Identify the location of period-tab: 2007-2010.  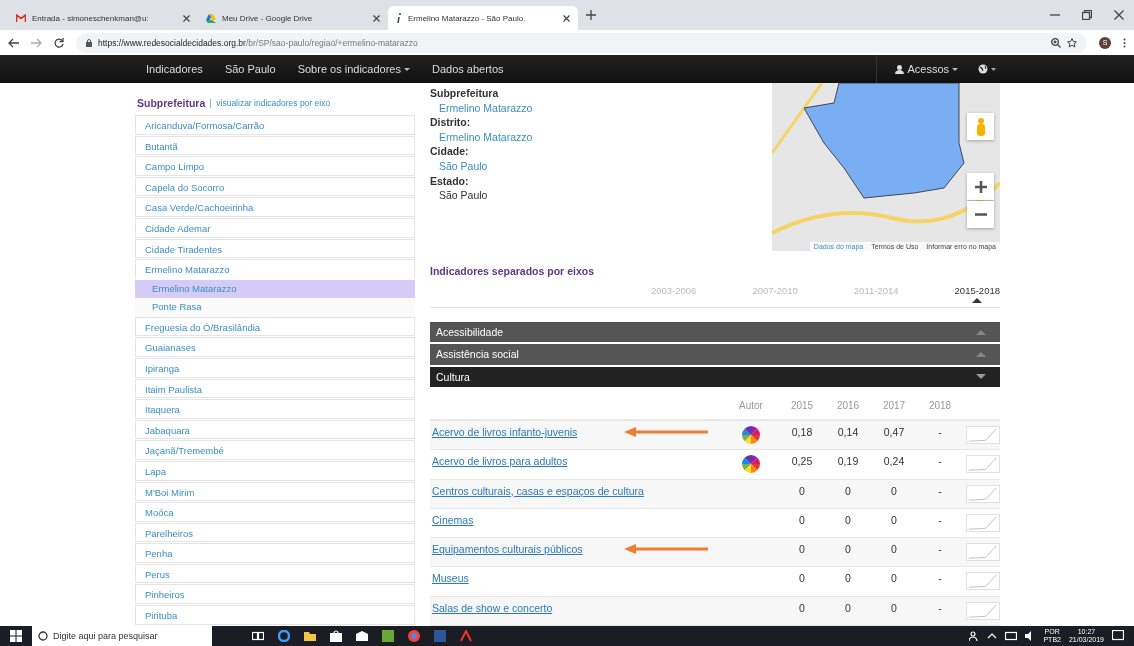
(775, 294).